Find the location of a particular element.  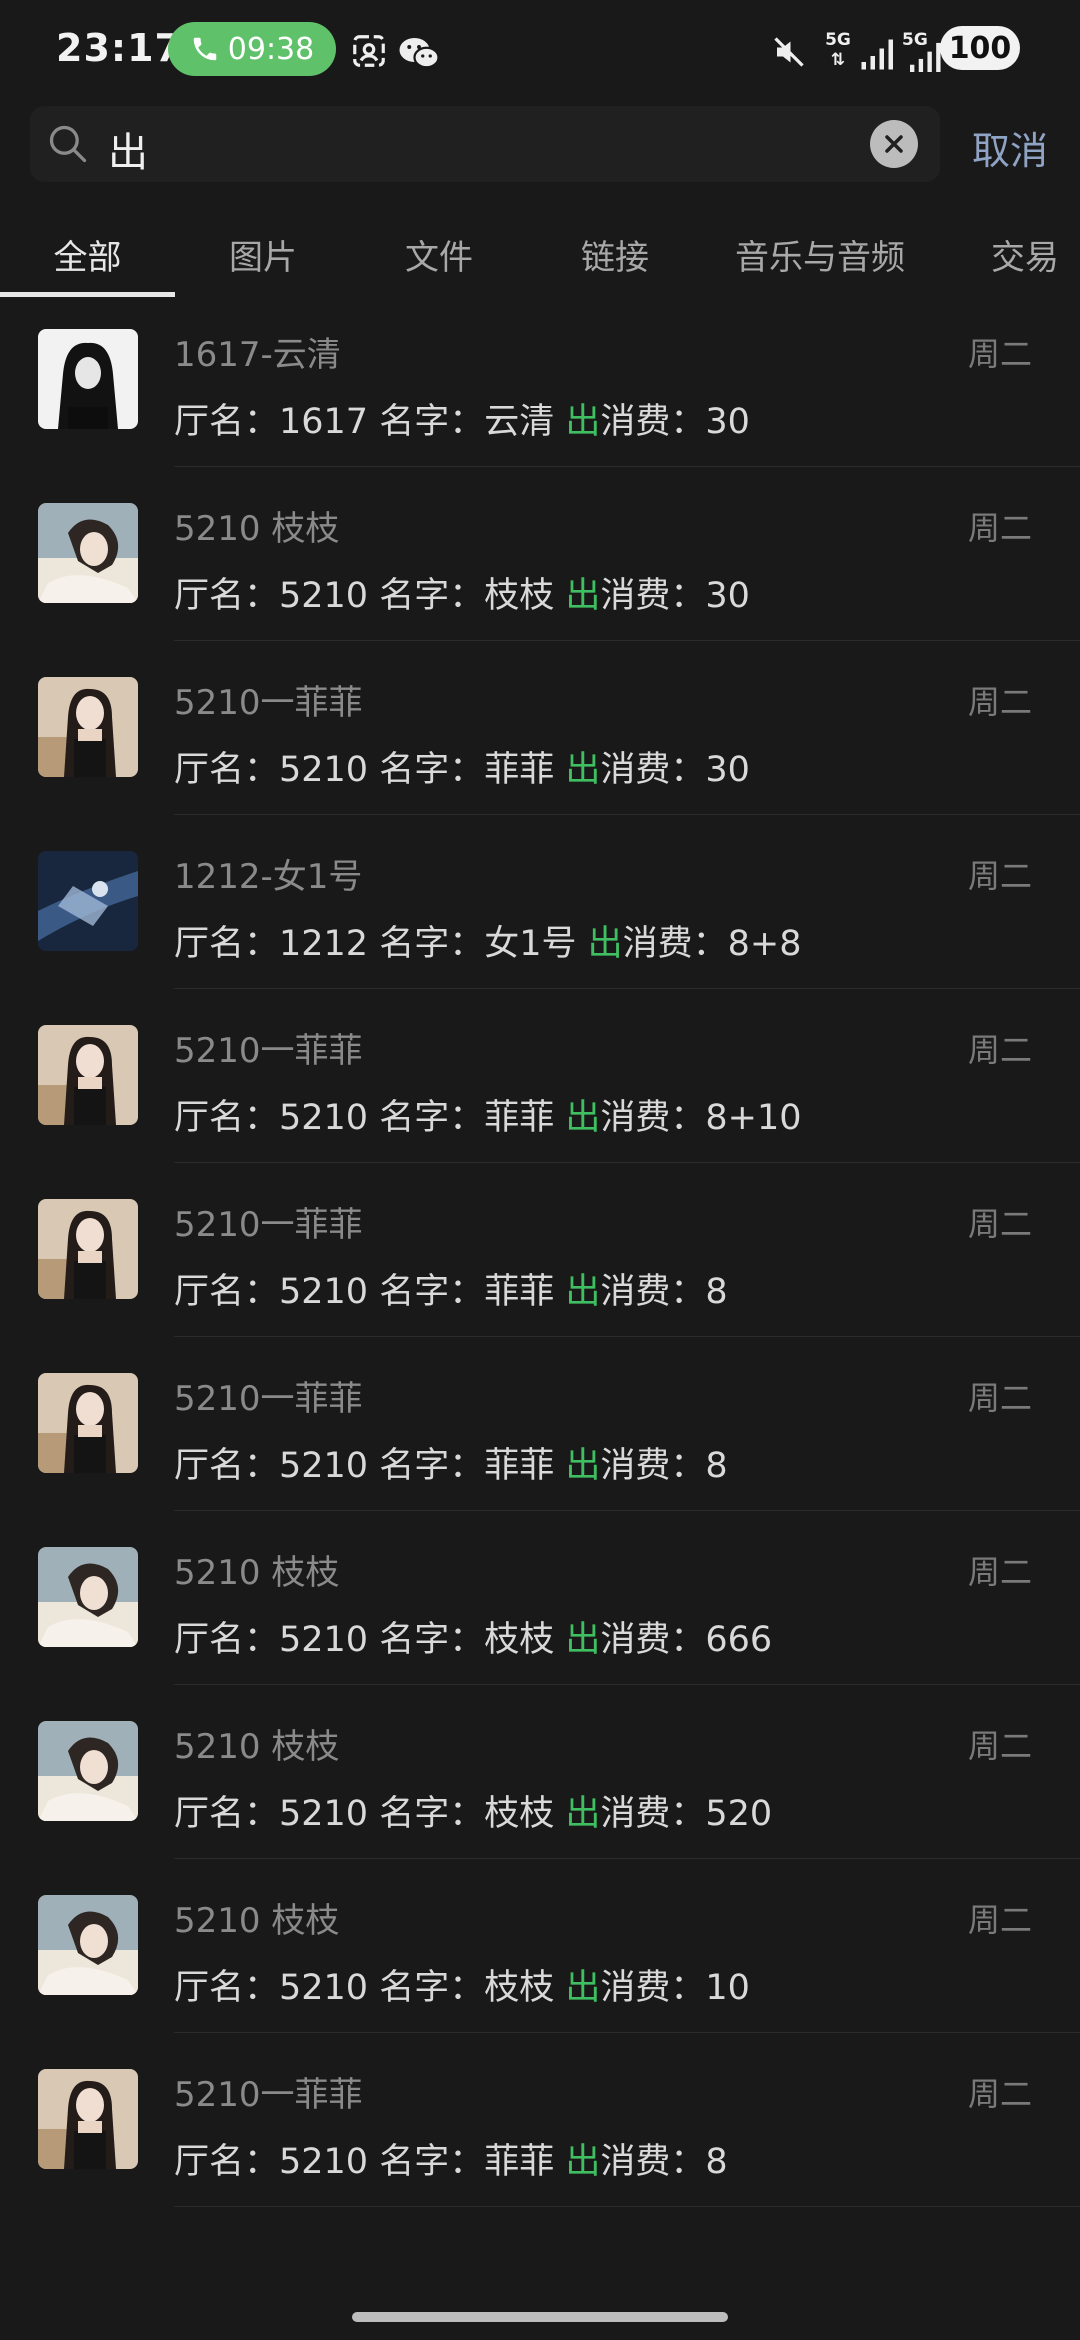

search-result-row: 1212-女1号 厅名：1212 名字：女1号 出消费：8+8 周二 is located at coordinates (540, 902).